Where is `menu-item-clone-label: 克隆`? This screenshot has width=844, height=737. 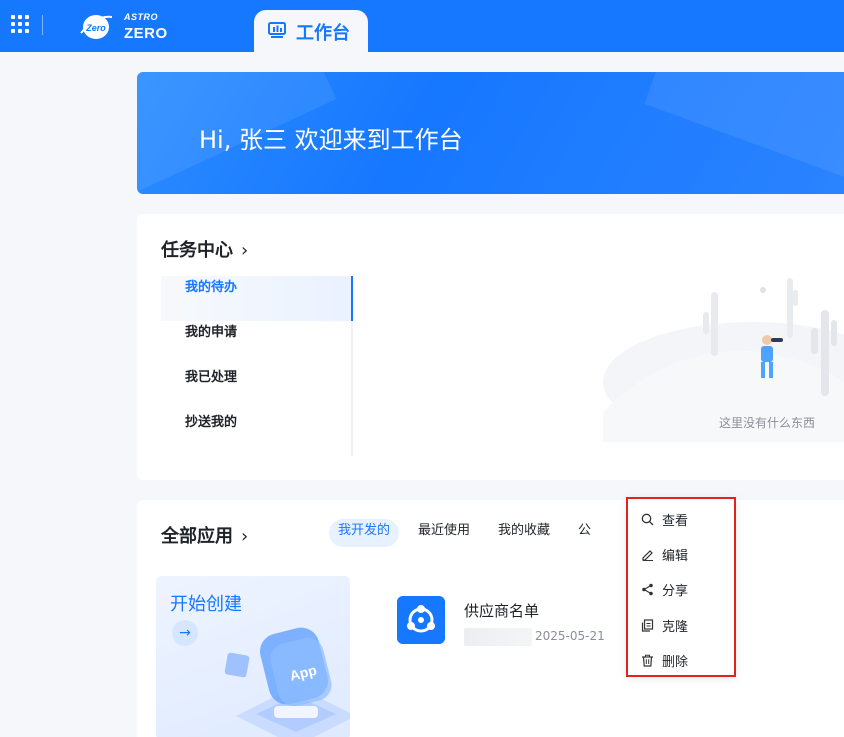
menu-item-clone-label: 克隆 is located at coordinates (675, 627).